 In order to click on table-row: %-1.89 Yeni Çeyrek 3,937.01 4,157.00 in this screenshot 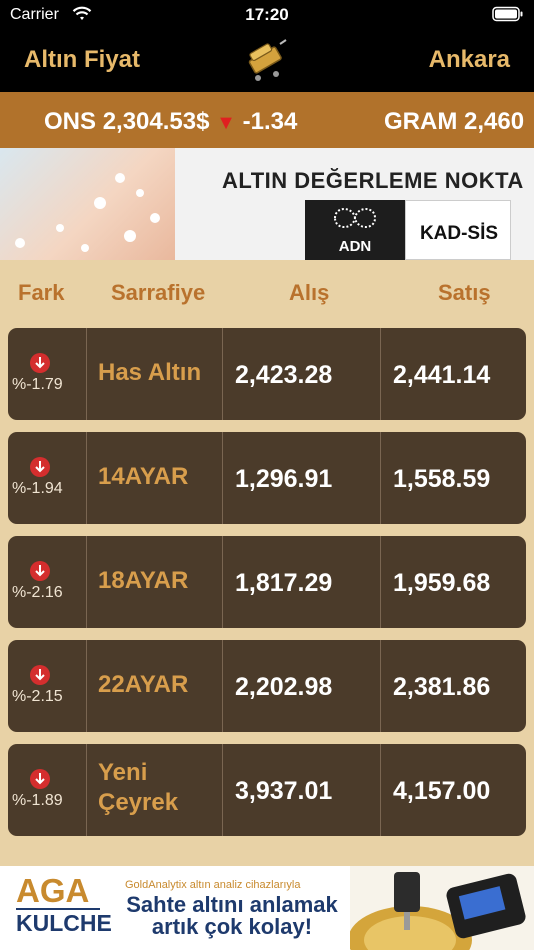, I will do `click(267, 790)`.